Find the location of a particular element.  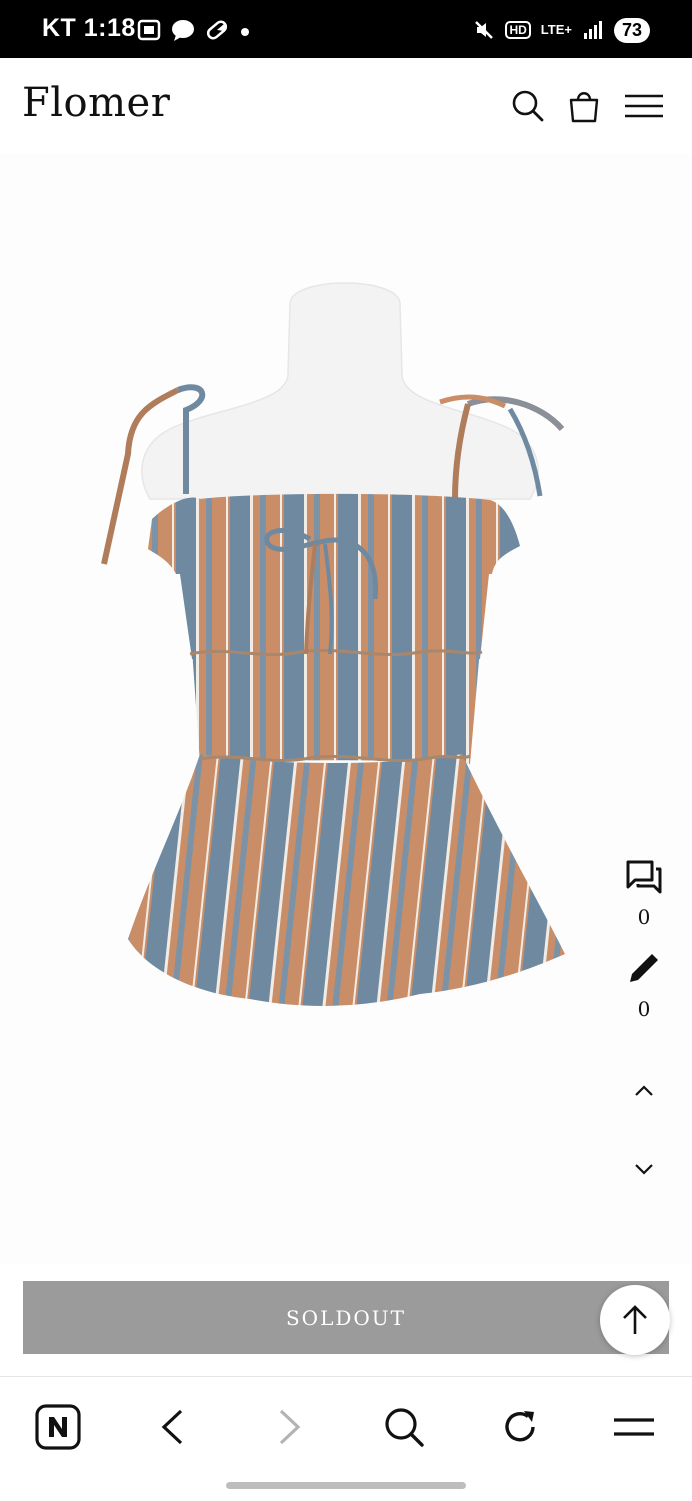

chevron-down-icon is located at coordinates (644, 1169).